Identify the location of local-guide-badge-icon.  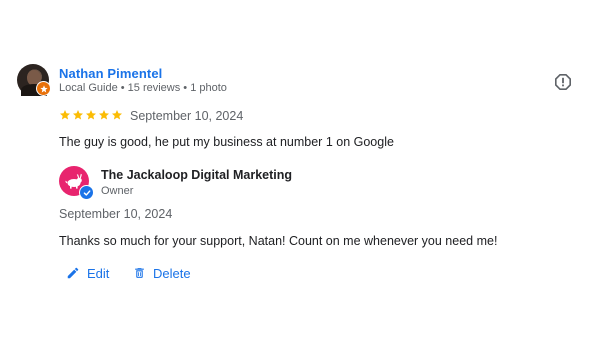
(43, 88).